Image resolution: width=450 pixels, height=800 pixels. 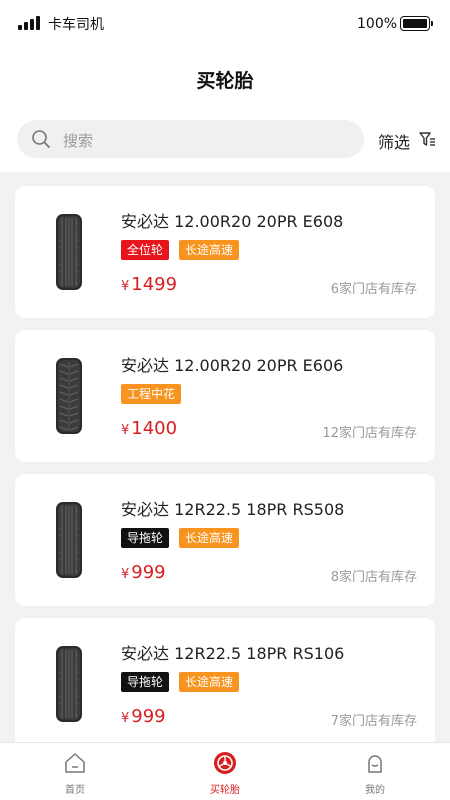 What do you see at coordinates (373, 577) in the screenshot?
I see `stock-info: 8家门店有库存` at bounding box center [373, 577].